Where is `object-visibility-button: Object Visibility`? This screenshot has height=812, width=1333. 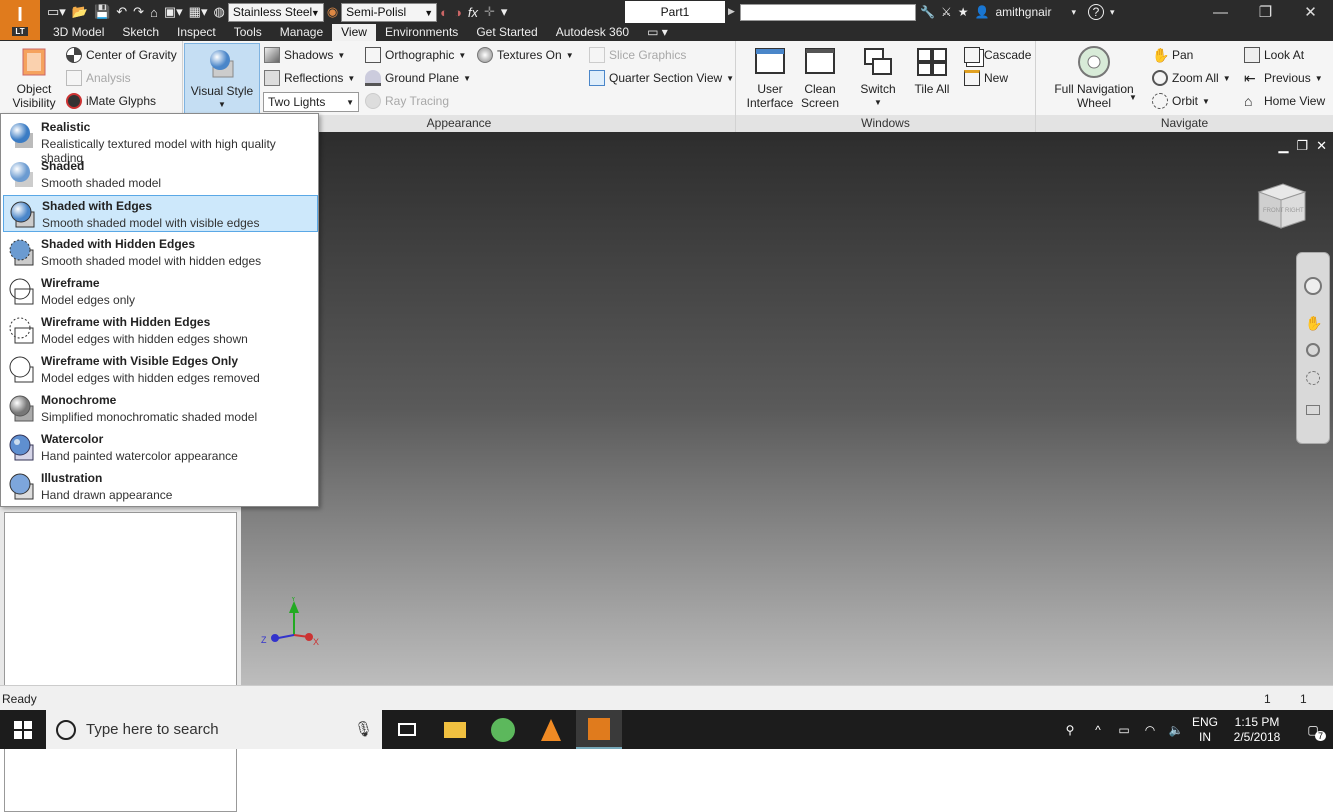 object-visibility-button: Object Visibility is located at coordinates (34, 77).